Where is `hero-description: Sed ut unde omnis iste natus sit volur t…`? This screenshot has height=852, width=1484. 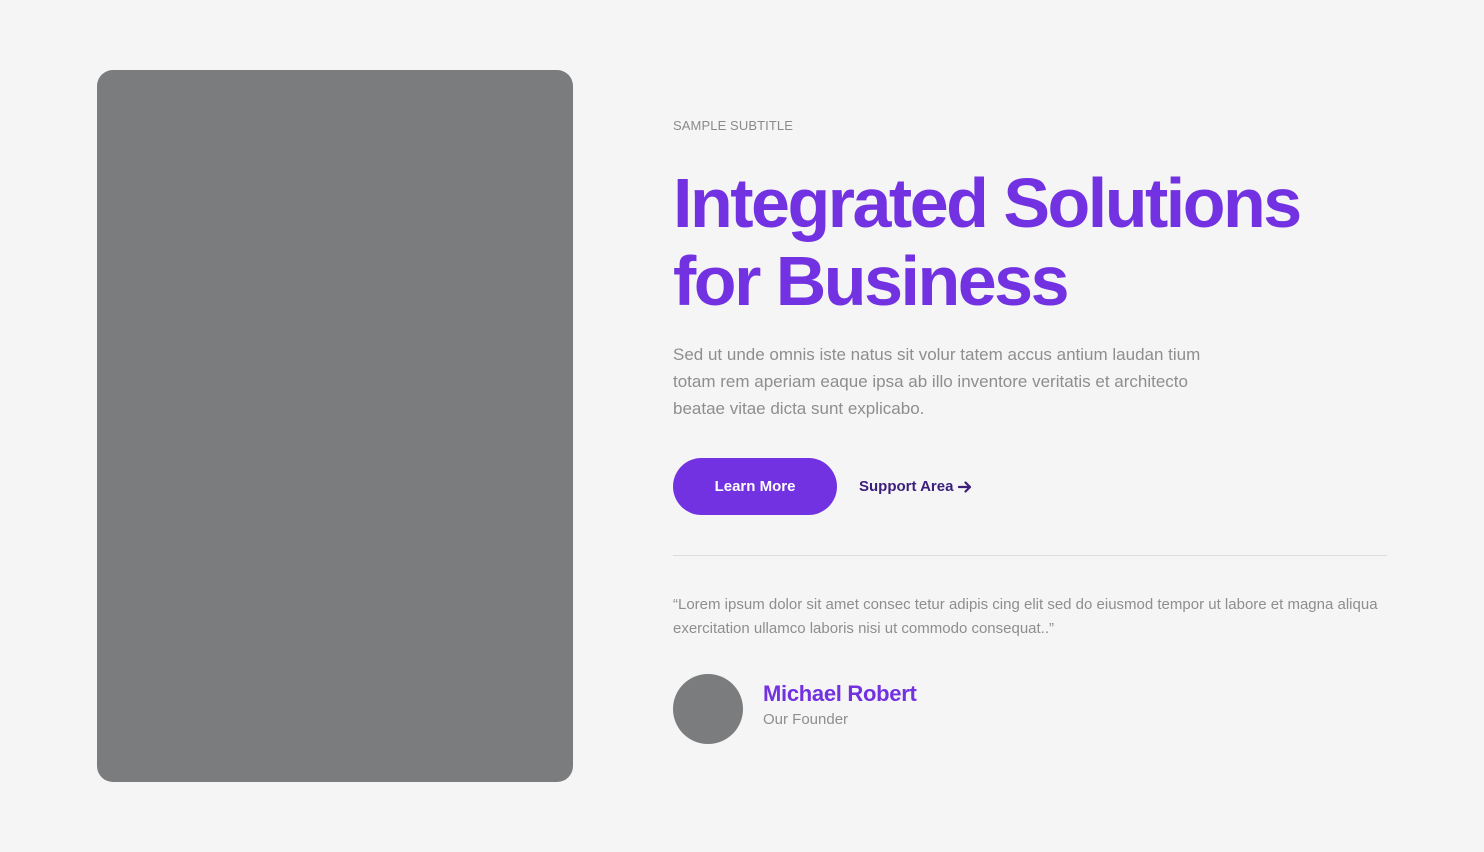 hero-description: Sed ut unde omnis iste natus sit volur t… is located at coordinates (937, 381).